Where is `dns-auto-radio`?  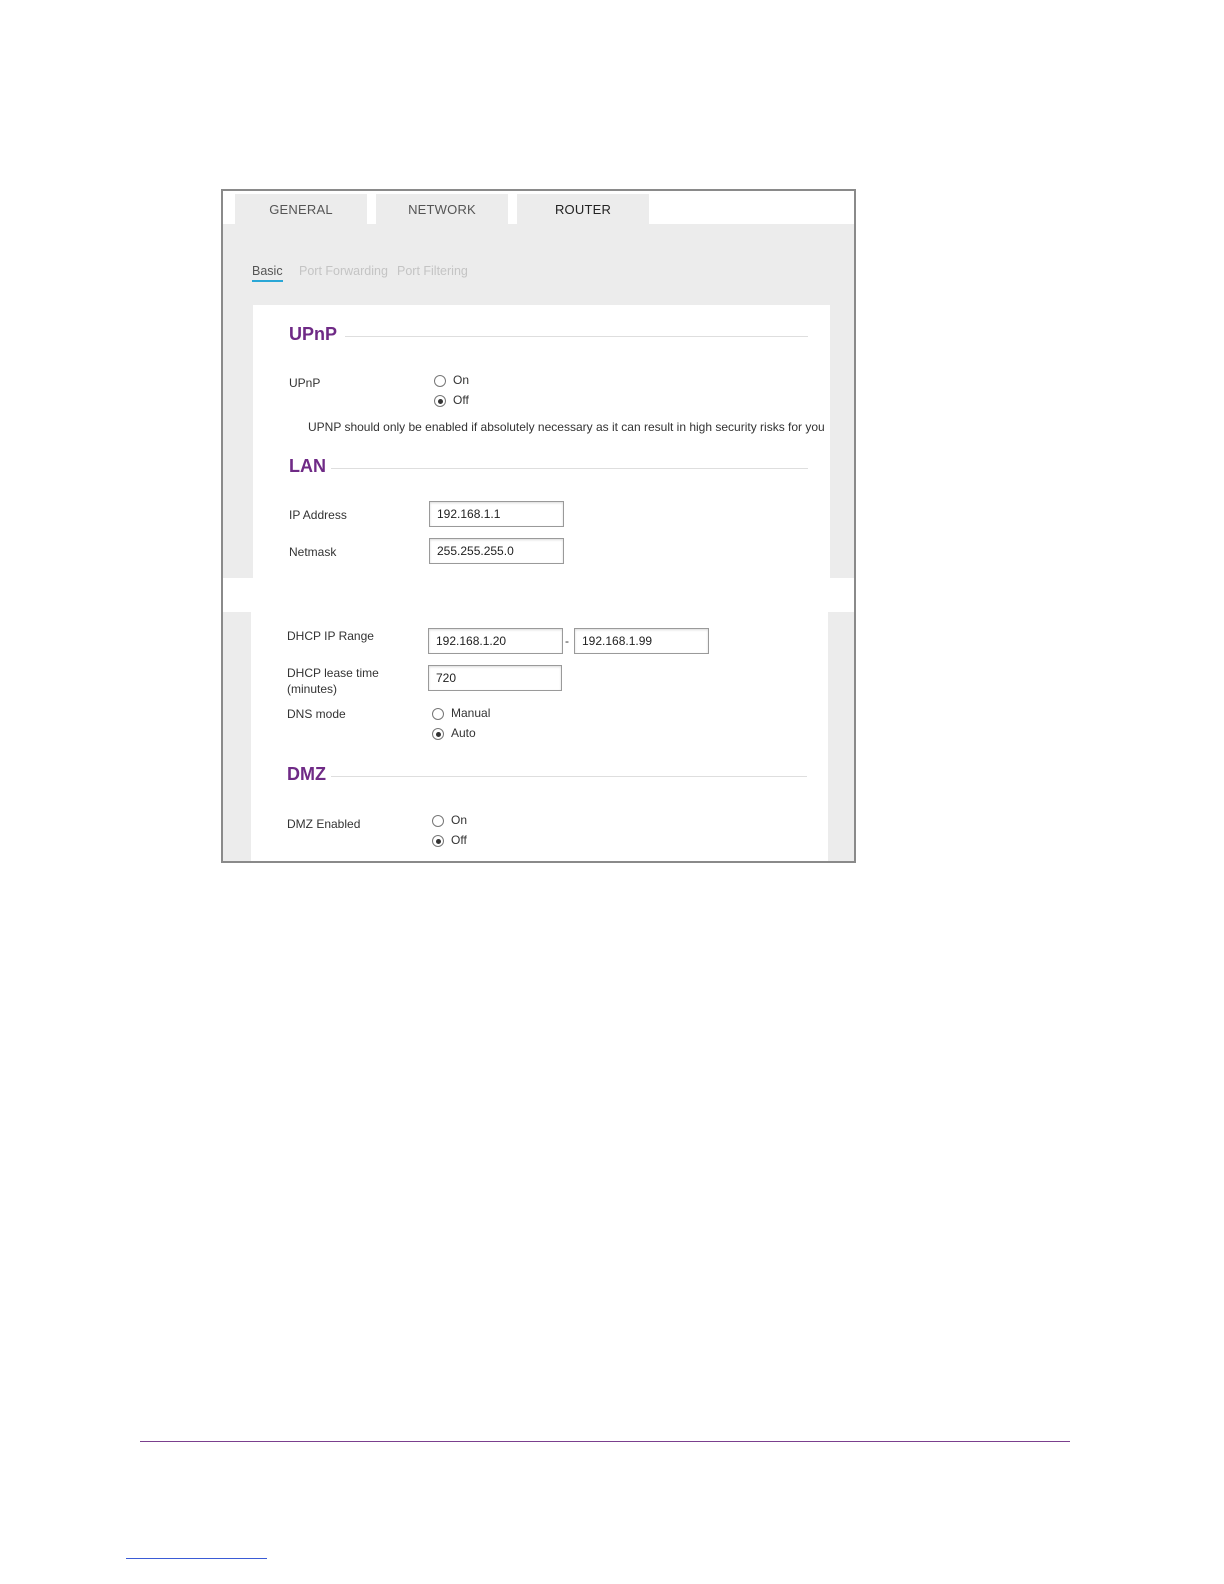 dns-auto-radio is located at coordinates (438, 734).